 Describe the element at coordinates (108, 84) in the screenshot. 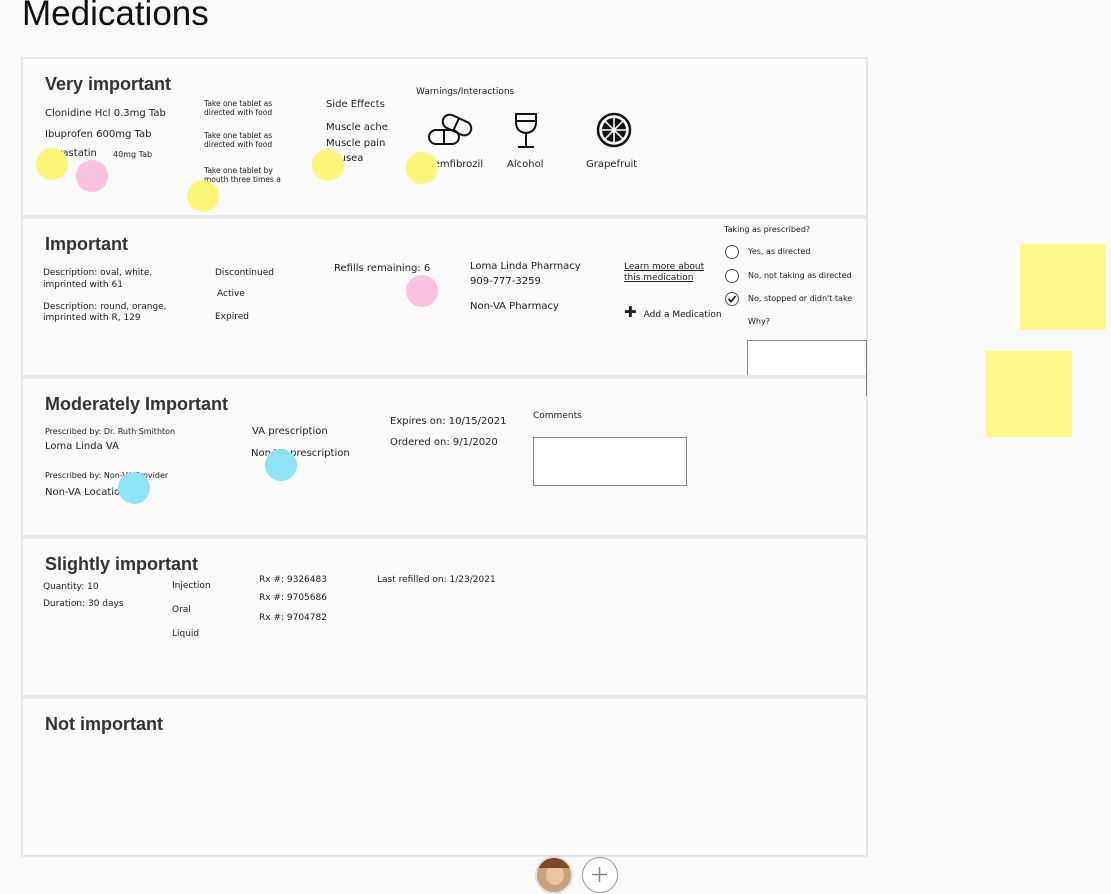

I see `section-title-very-important: Very important` at that location.